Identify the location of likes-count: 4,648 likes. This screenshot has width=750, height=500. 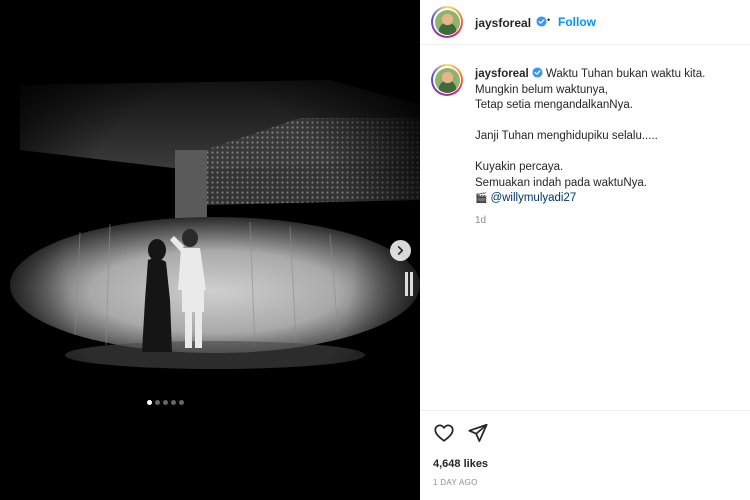
(460, 464).